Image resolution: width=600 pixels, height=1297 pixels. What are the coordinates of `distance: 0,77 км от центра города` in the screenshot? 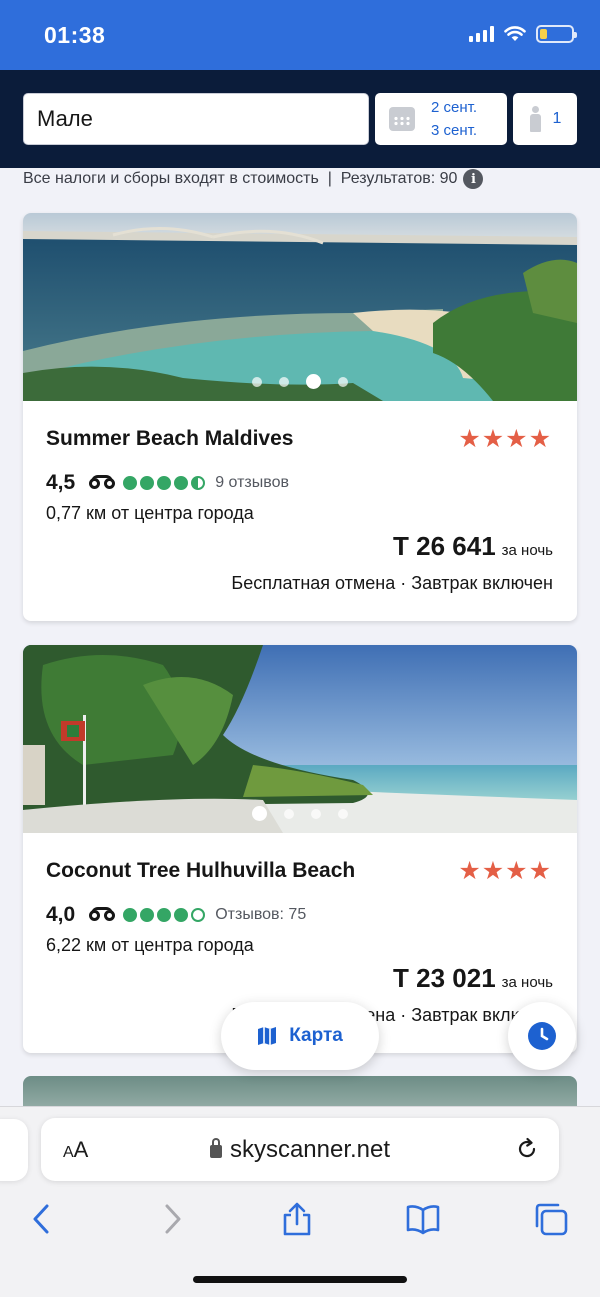 It's located at (150, 513).